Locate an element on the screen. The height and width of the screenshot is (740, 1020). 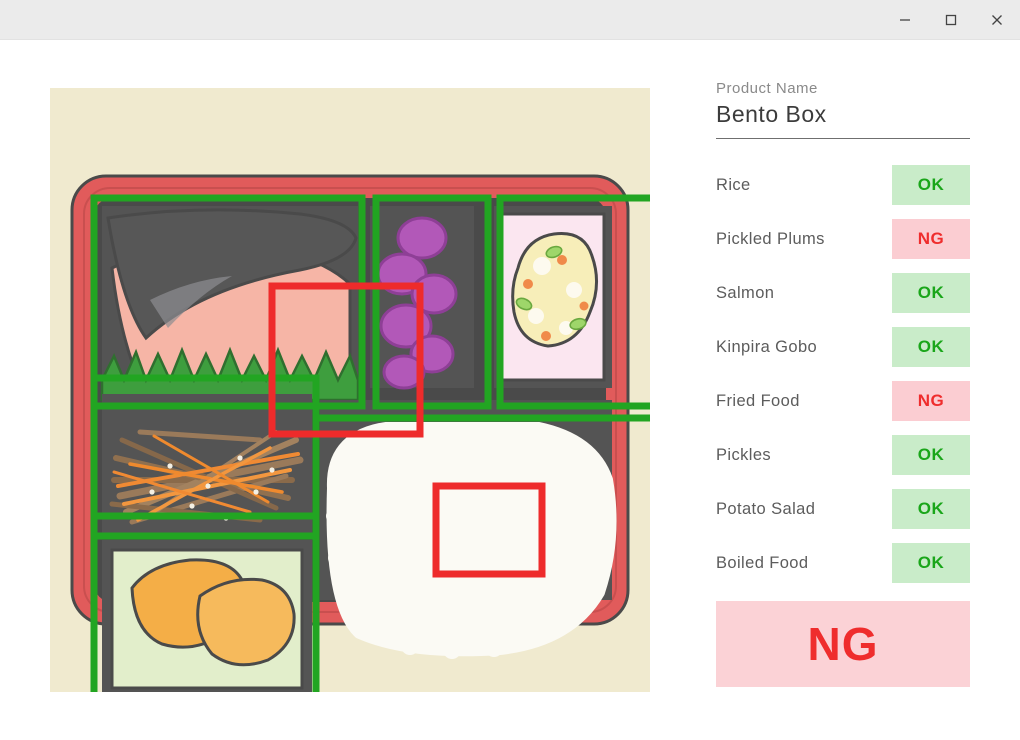
window-titlebar is located at coordinates (510, 20).